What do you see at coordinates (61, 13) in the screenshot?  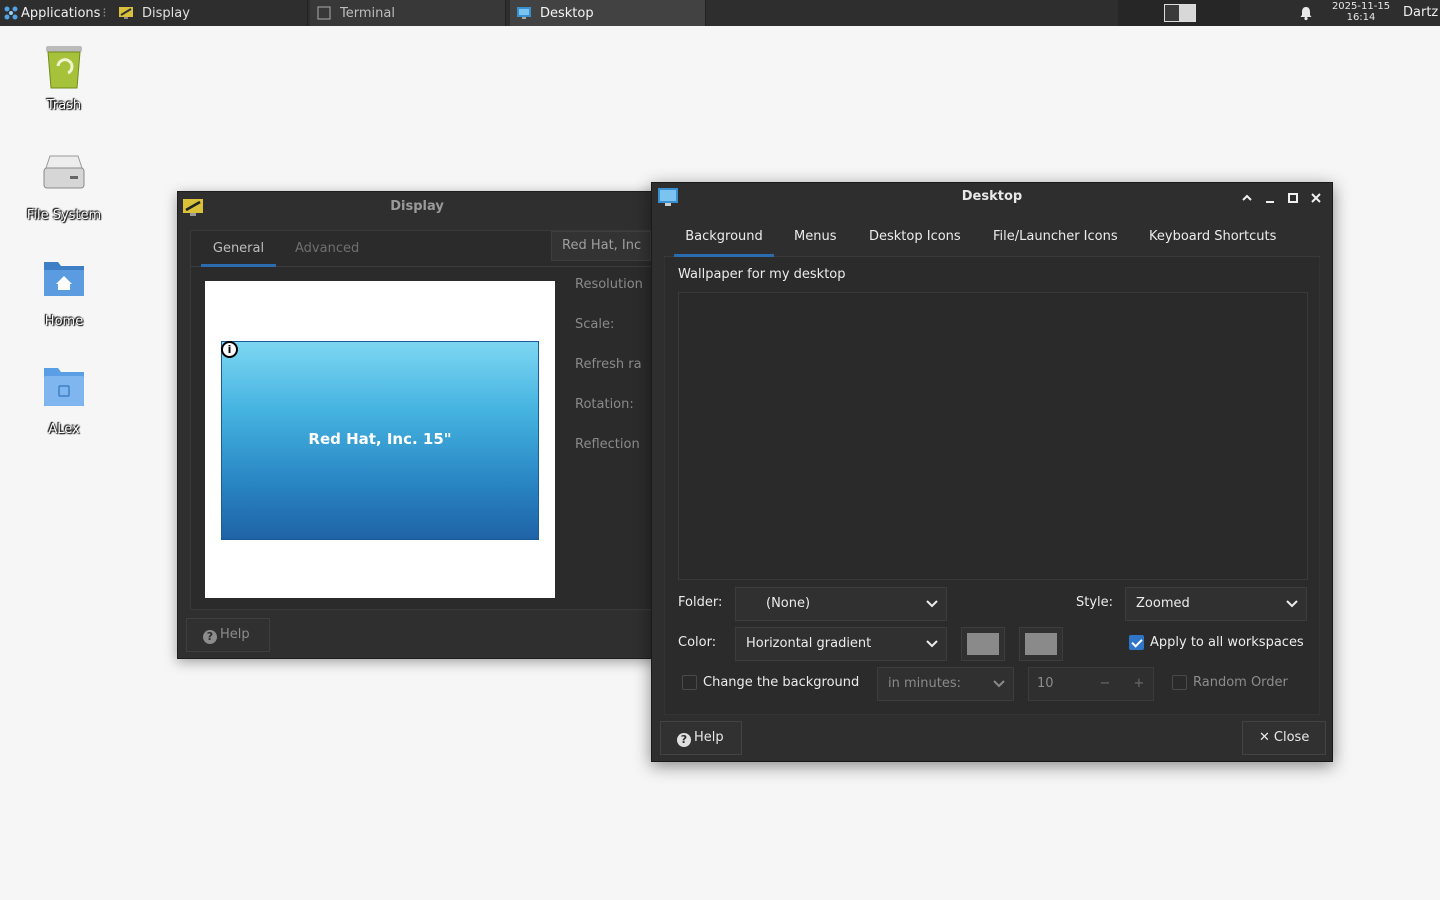 I see `applications-label: Applications` at bounding box center [61, 13].